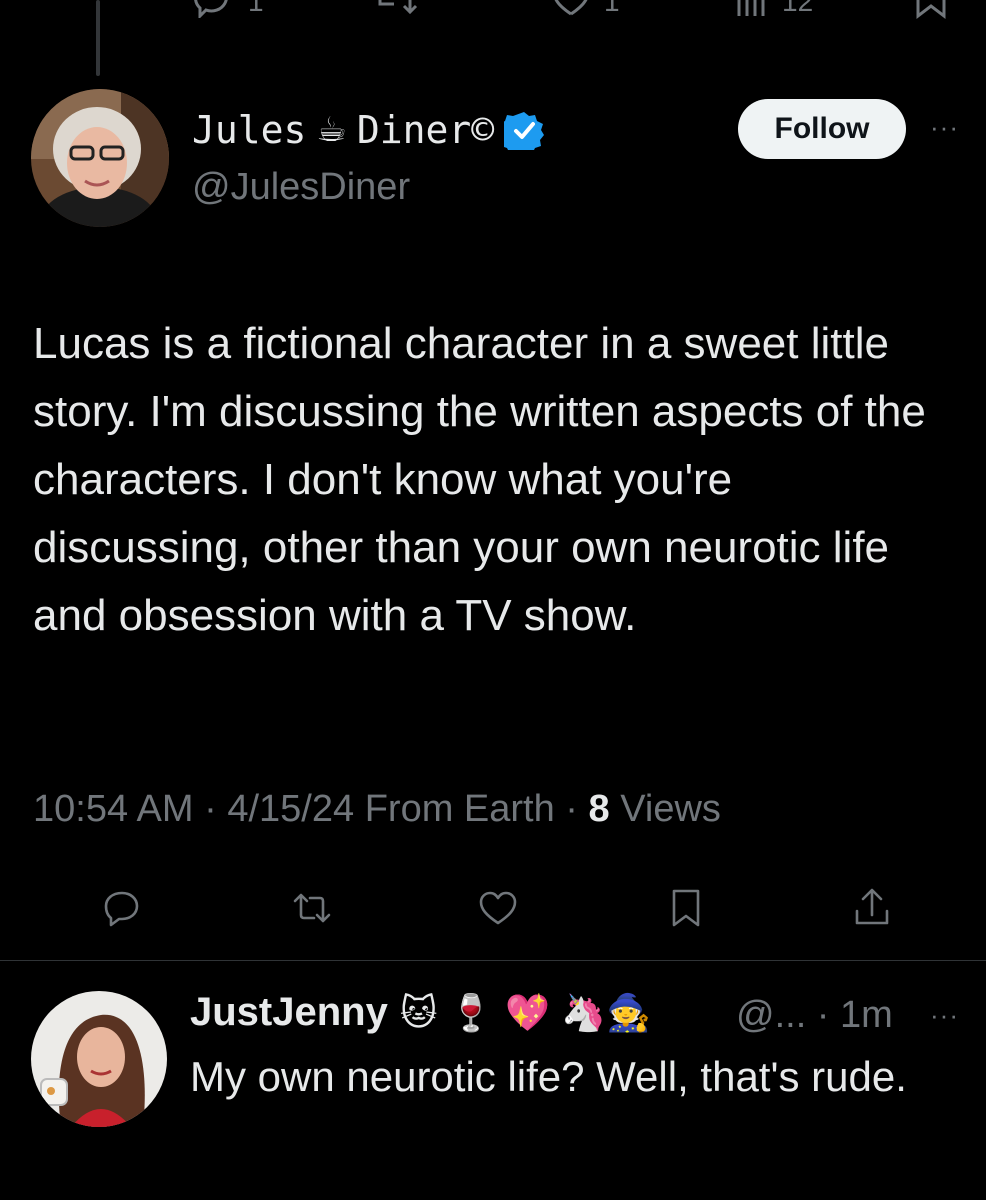  What do you see at coordinates (814, 1015) in the screenshot?
I see `reply-handle-time: @... · 1m` at bounding box center [814, 1015].